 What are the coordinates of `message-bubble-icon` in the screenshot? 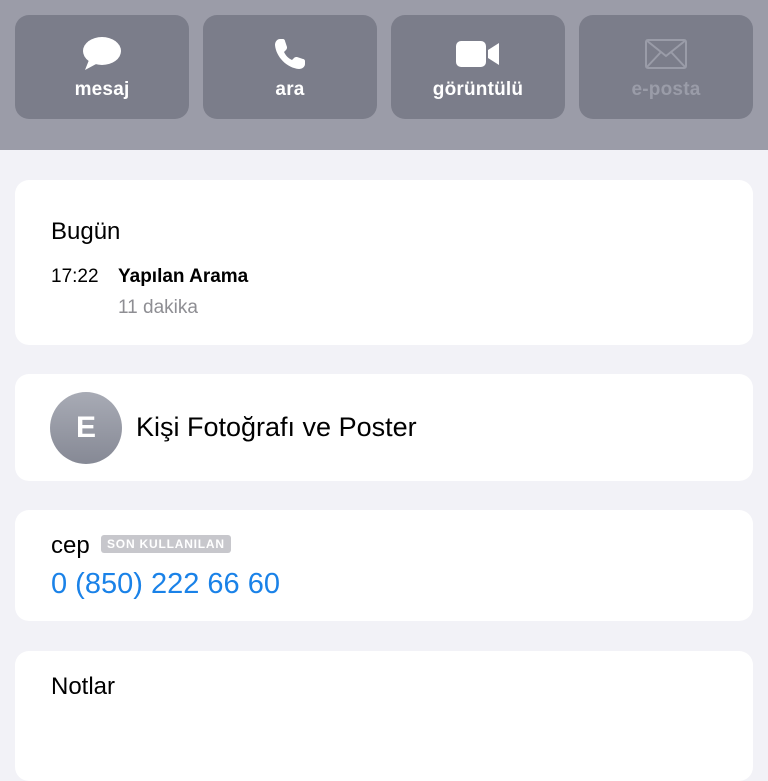 It's located at (102, 54).